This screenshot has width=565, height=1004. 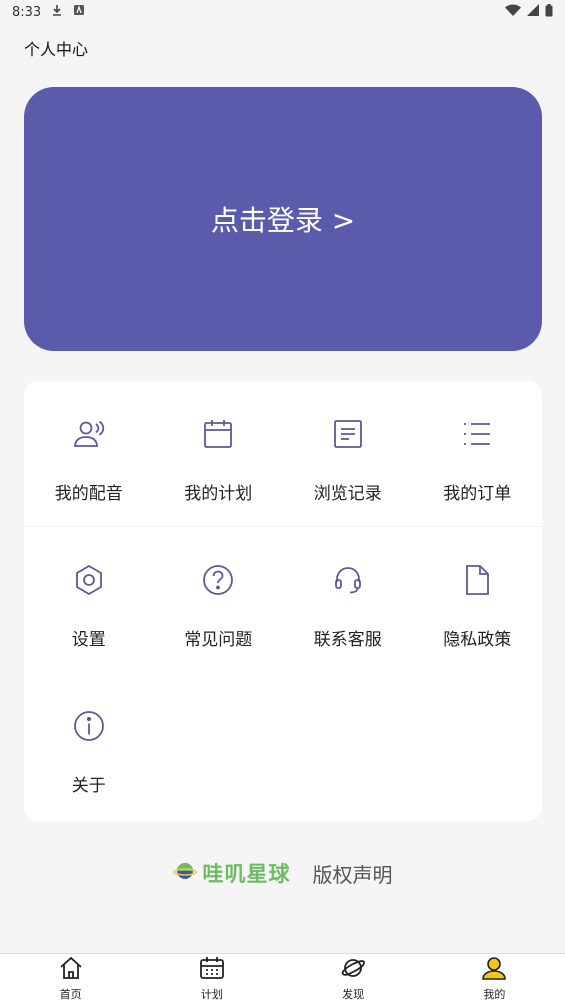 What do you see at coordinates (549, 12) in the screenshot?
I see `battery-icon` at bounding box center [549, 12].